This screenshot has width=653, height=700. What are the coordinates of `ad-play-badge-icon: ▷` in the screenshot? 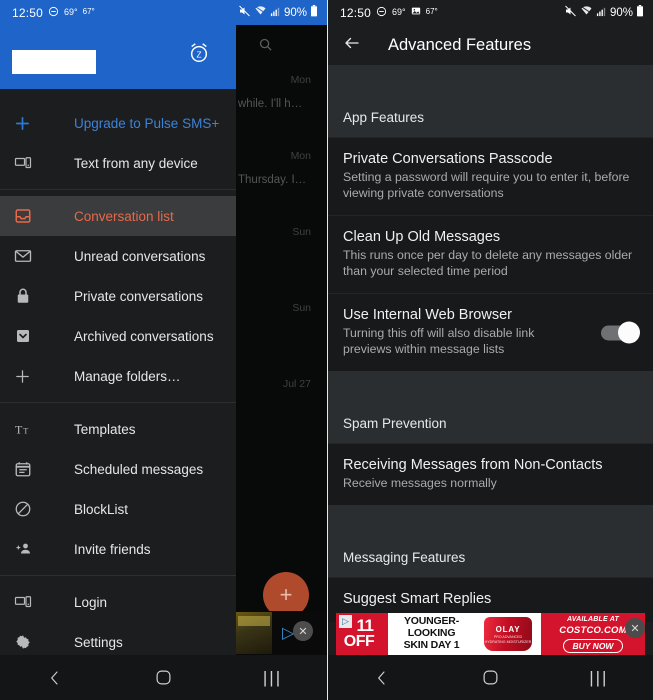 It's located at (345, 621).